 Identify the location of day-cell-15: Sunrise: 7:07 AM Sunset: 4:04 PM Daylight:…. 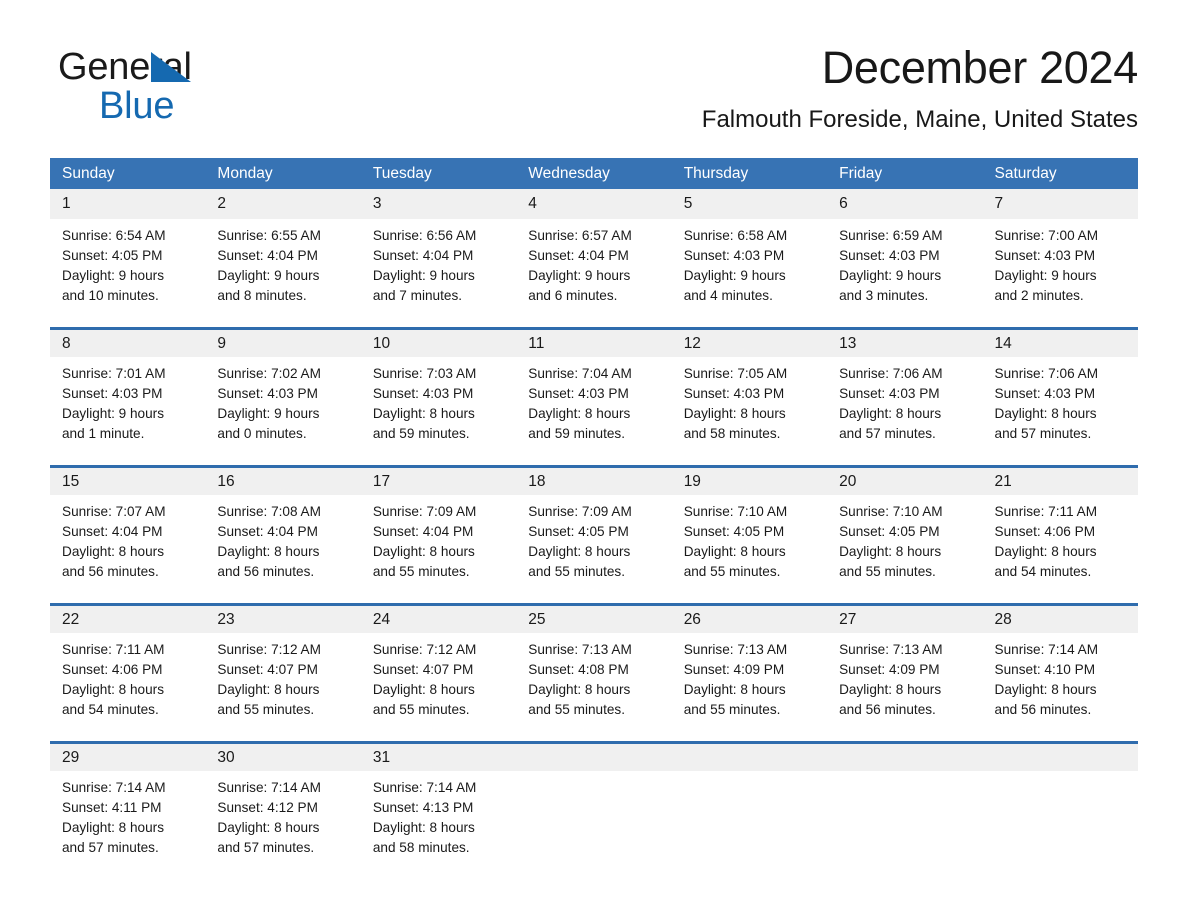
(127, 549).